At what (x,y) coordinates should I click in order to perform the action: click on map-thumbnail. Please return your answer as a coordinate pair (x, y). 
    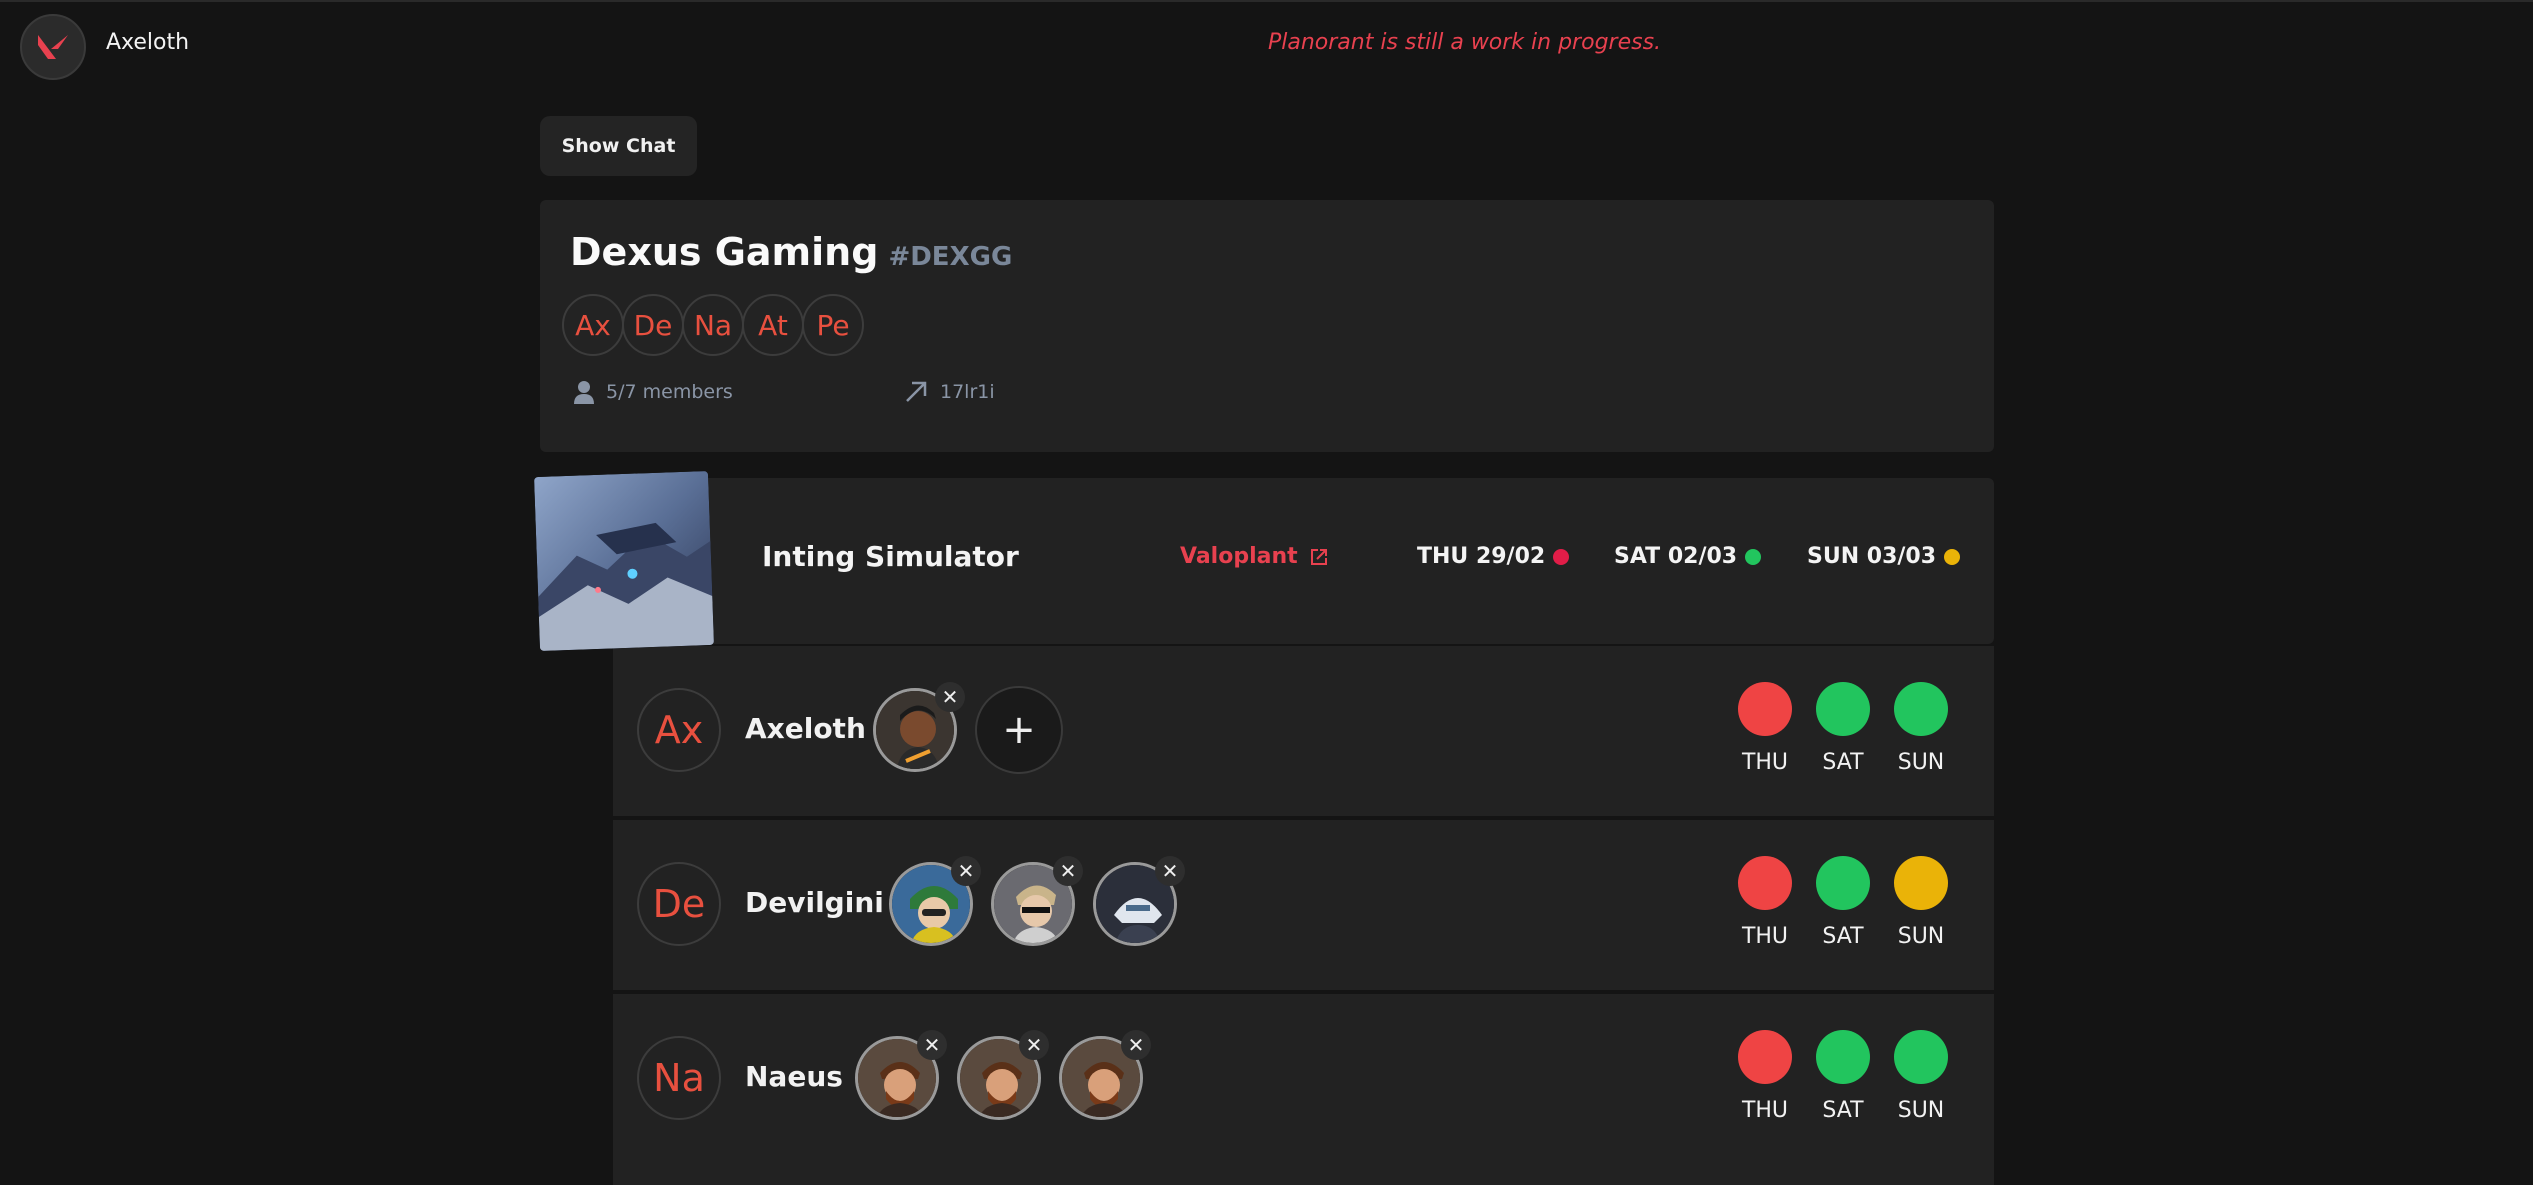
    Looking at the image, I should click on (624, 561).